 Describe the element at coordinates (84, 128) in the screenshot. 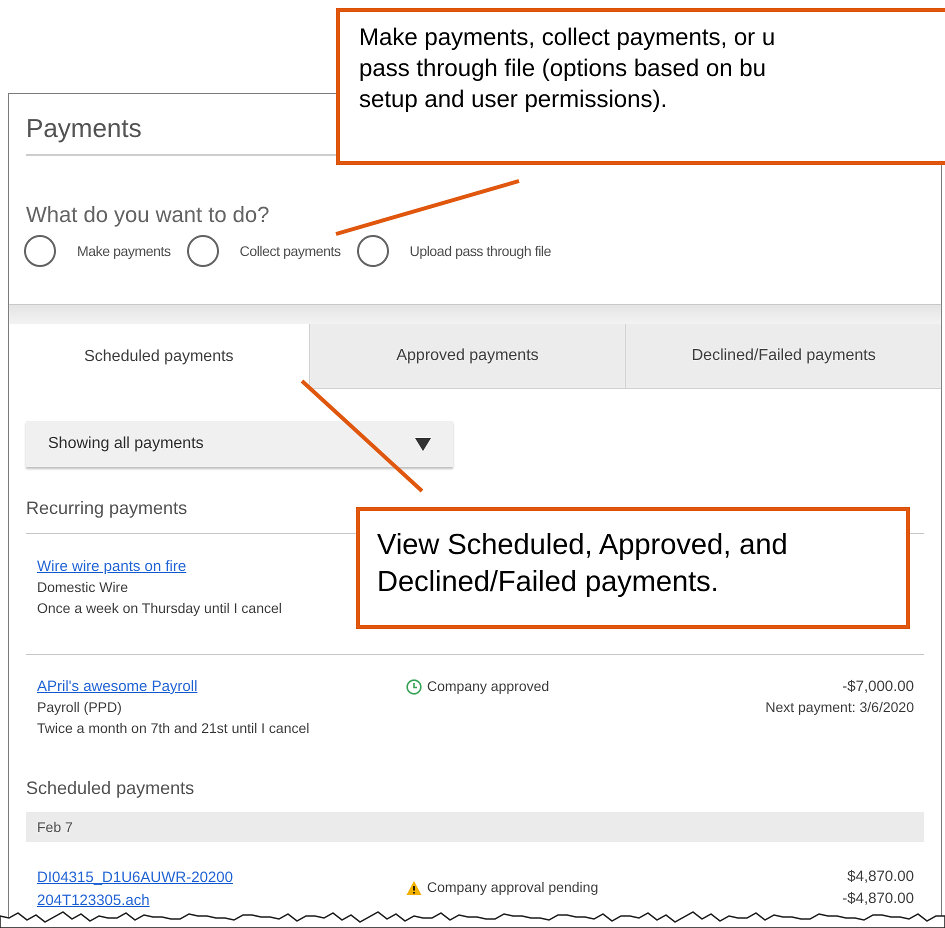

I see `page-title: Payments` at that location.